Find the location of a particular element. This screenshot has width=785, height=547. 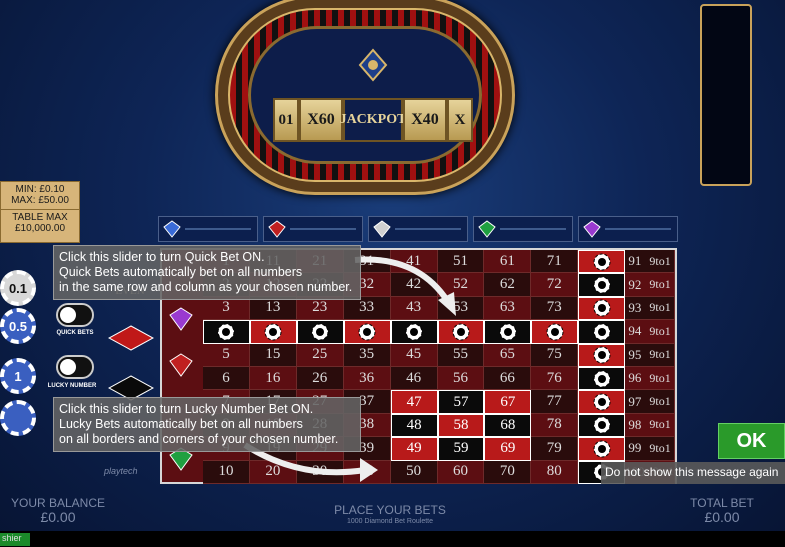

cell-label: 77 is located at coordinates (554, 401).